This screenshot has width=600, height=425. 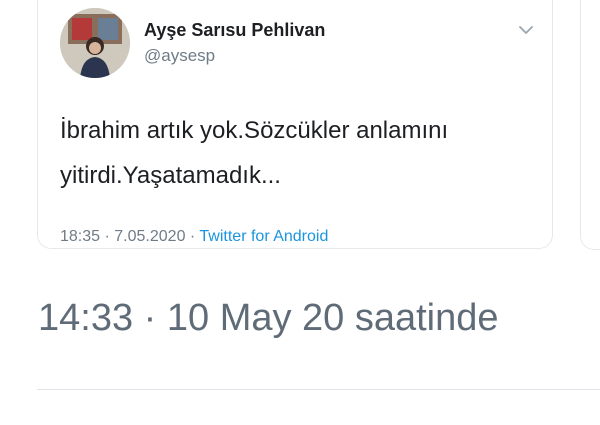 I want to click on avatar-image, so click(x=95, y=43).